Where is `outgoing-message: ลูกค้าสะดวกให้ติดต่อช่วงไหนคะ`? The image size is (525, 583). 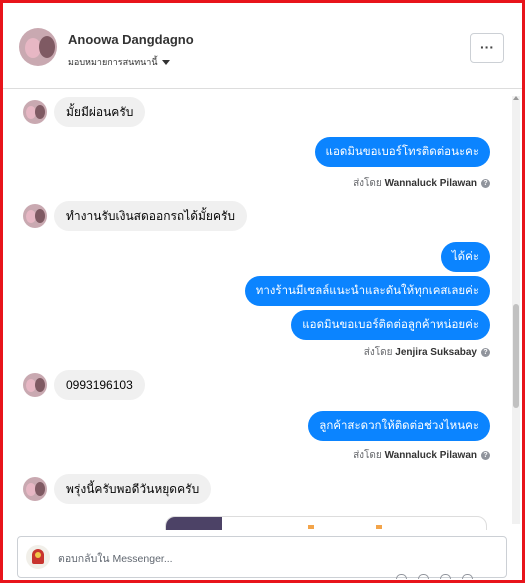 outgoing-message: ลูกค้าสะดวกให้ติดต่อช่วงไหนคะ is located at coordinates (399, 426).